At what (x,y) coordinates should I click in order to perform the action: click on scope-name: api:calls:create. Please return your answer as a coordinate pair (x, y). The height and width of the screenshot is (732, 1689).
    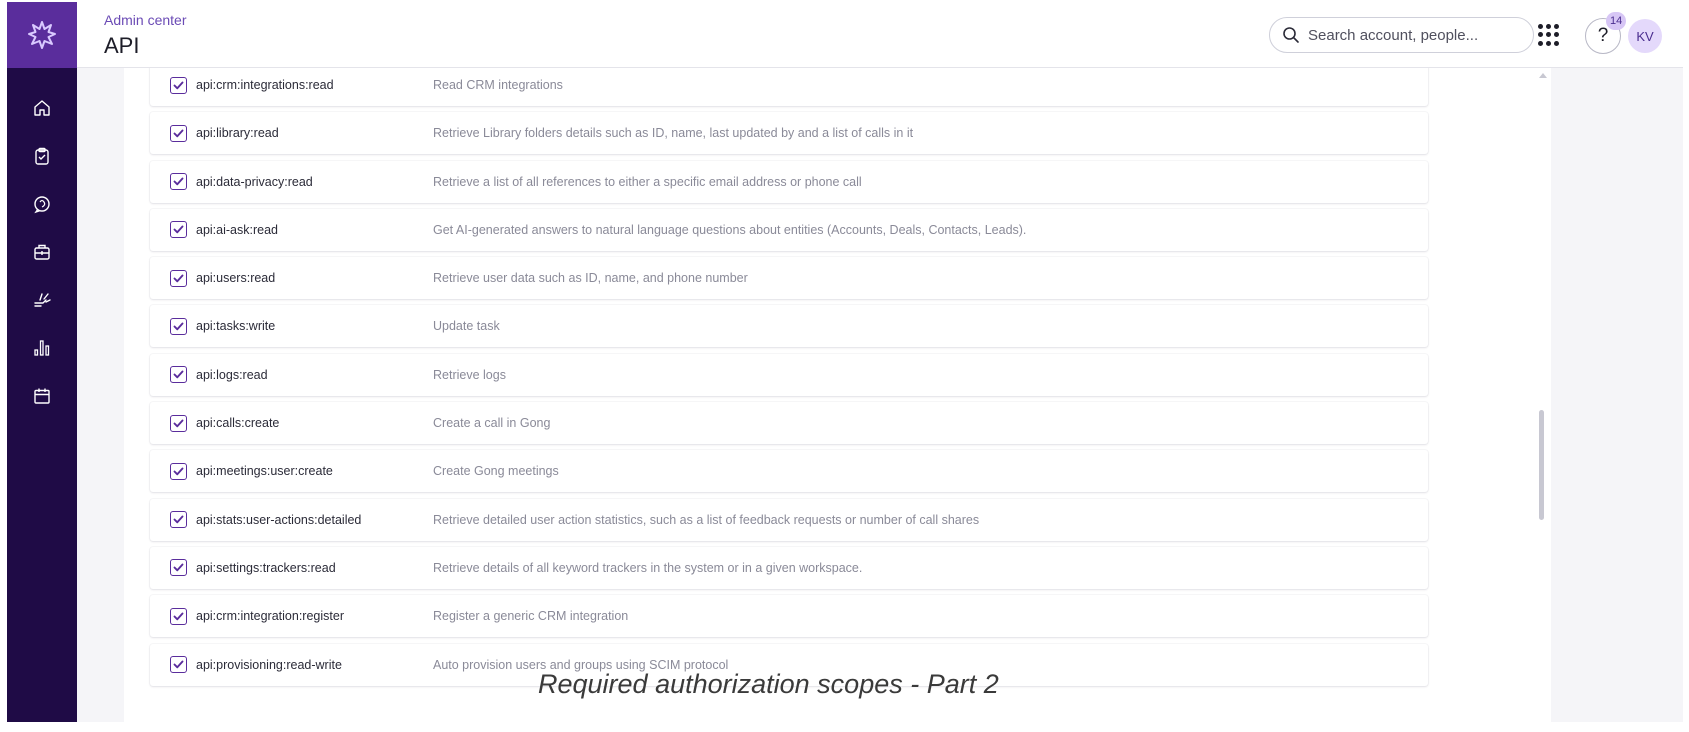
    Looking at the image, I should click on (238, 423).